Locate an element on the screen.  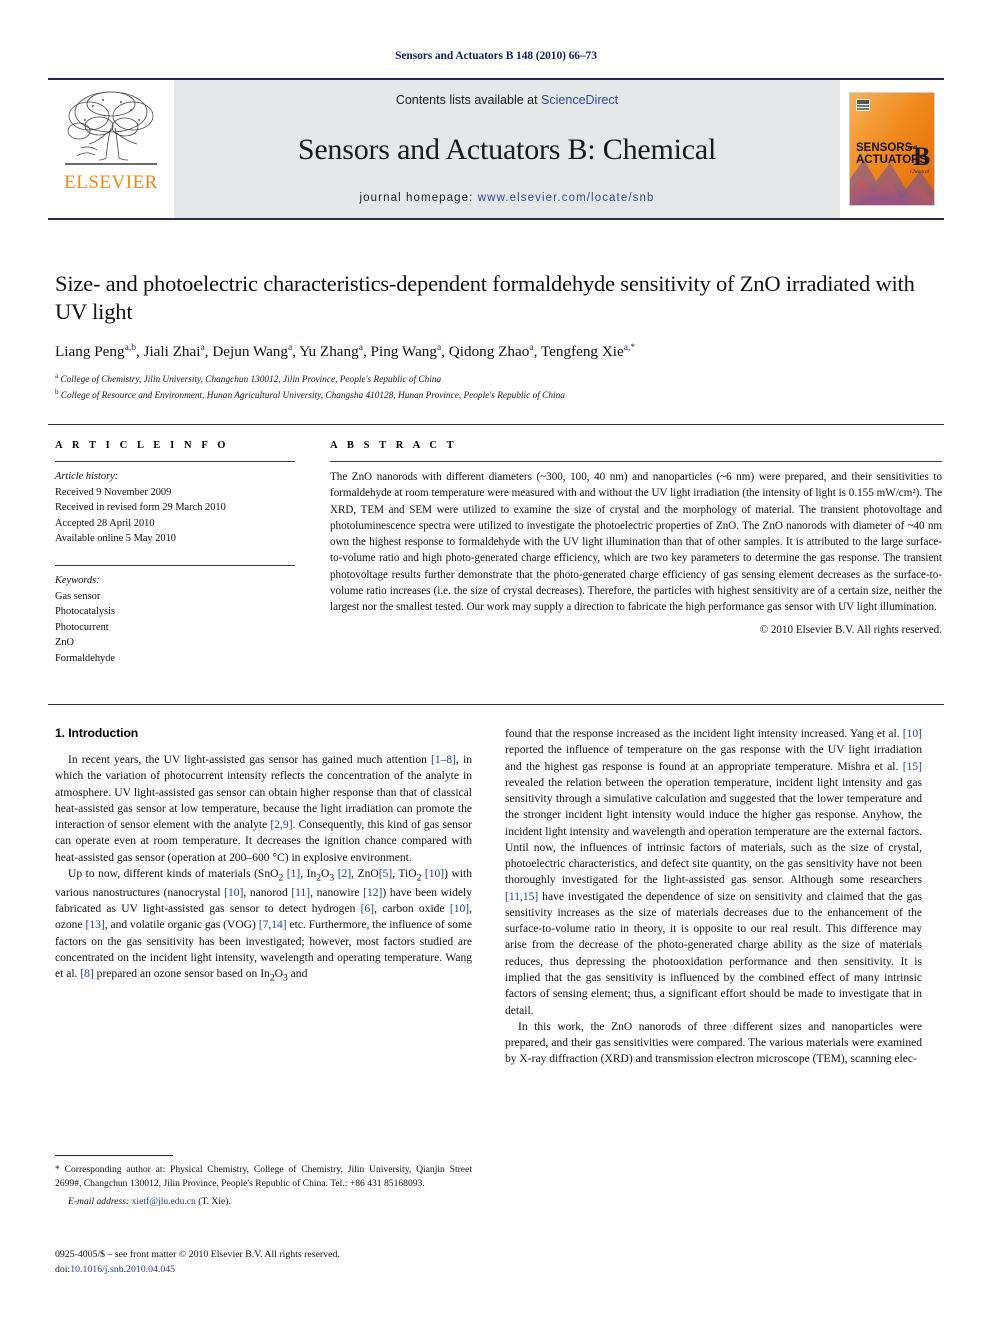
cover-artwork-icon: SENSORS and ACTUATORS B Chemical is located at coordinates (892, 149).